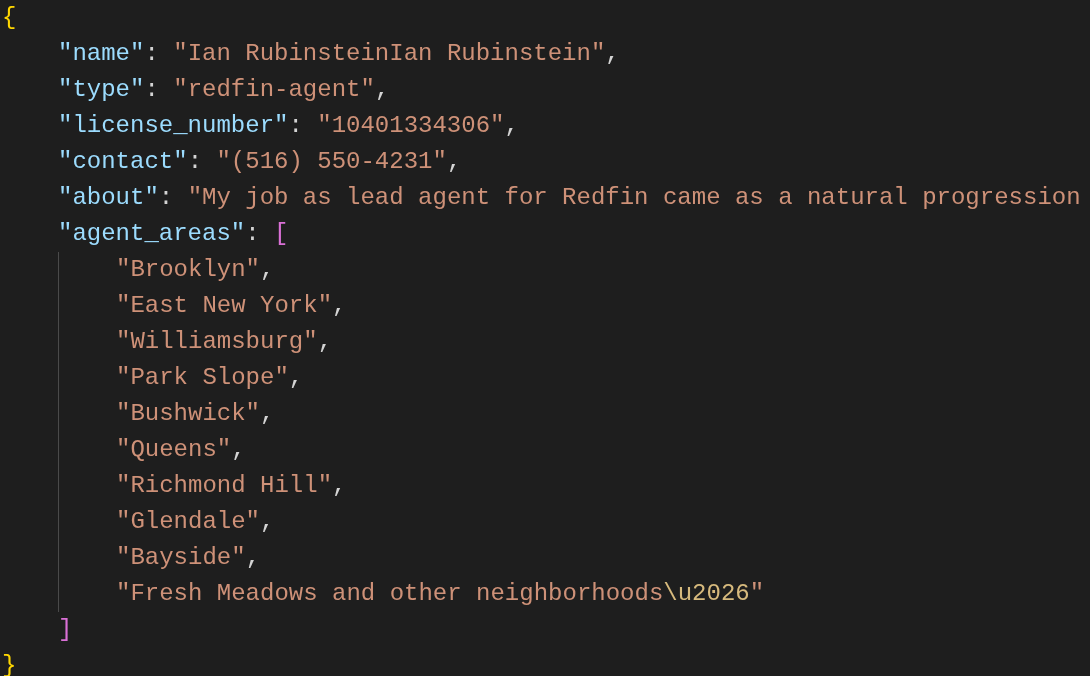 This screenshot has width=1090, height=676. What do you see at coordinates (231, 486) in the screenshot?
I see `code-line: "Richmond Hill",` at bounding box center [231, 486].